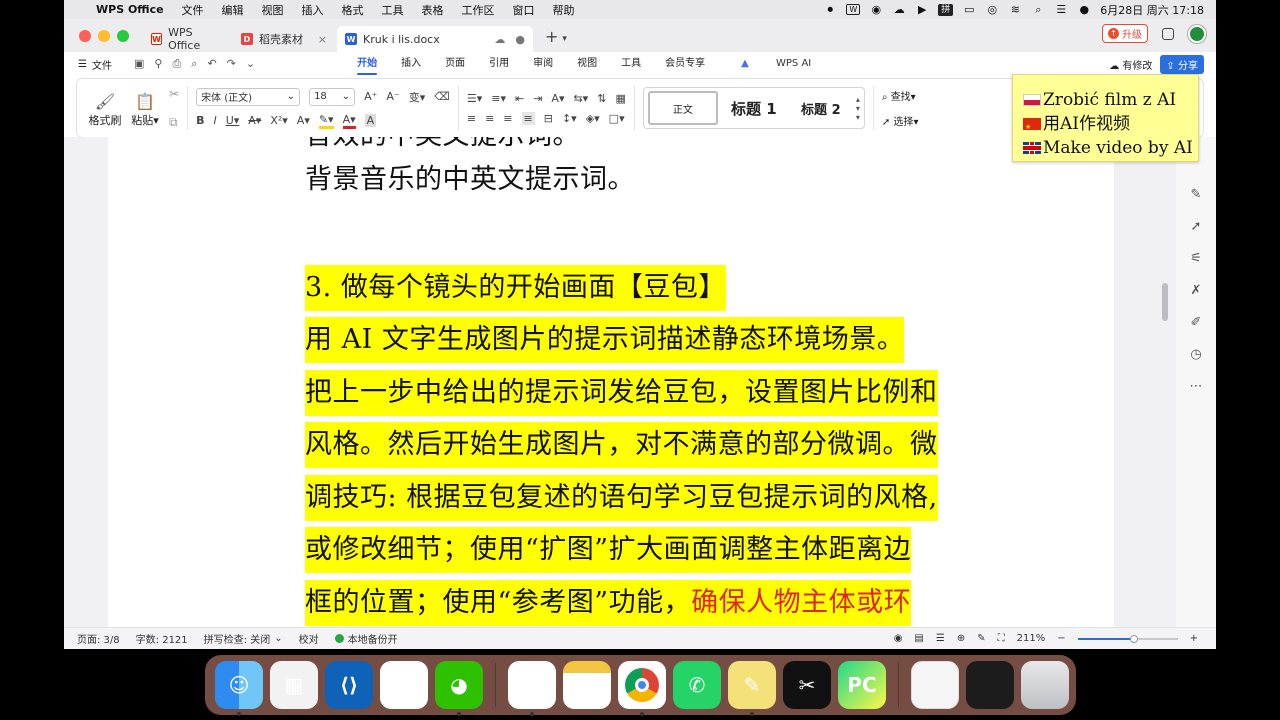 This screenshot has height=720, width=1280. What do you see at coordinates (404, 685) in the screenshot?
I see `safari-icon: ✧` at bounding box center [404, 685].